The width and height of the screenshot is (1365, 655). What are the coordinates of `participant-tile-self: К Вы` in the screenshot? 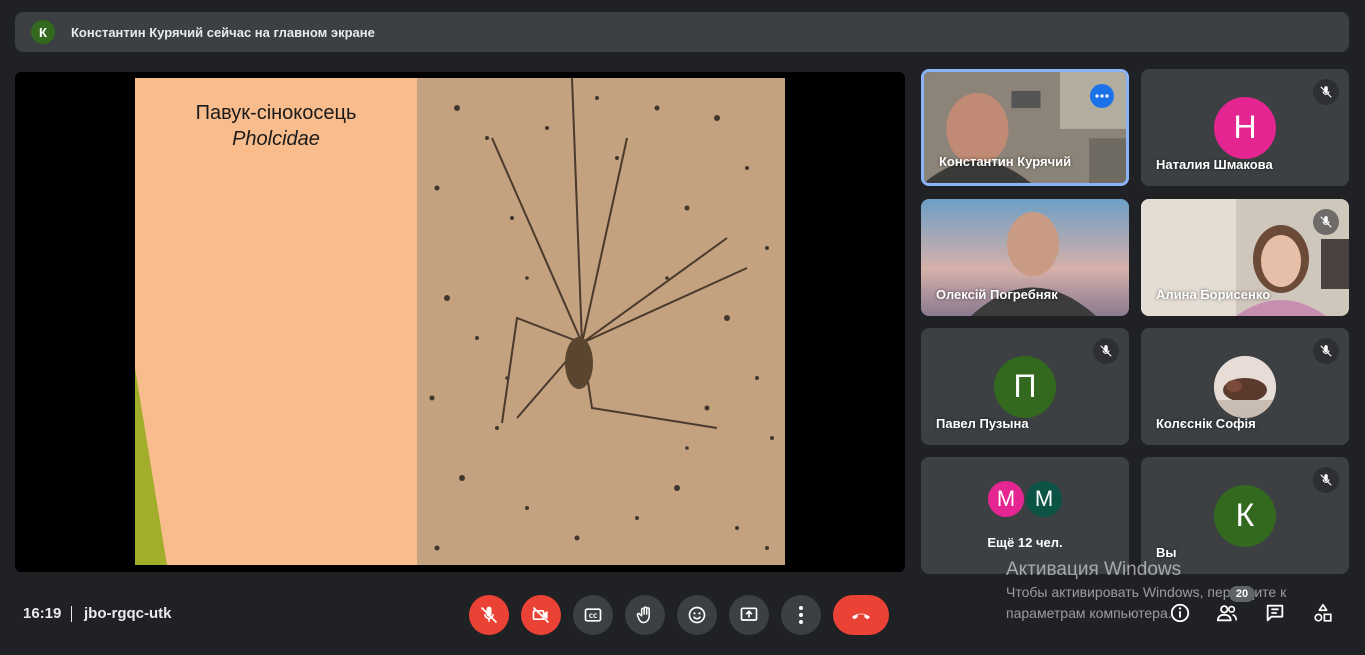 It's located at (1245, 515).